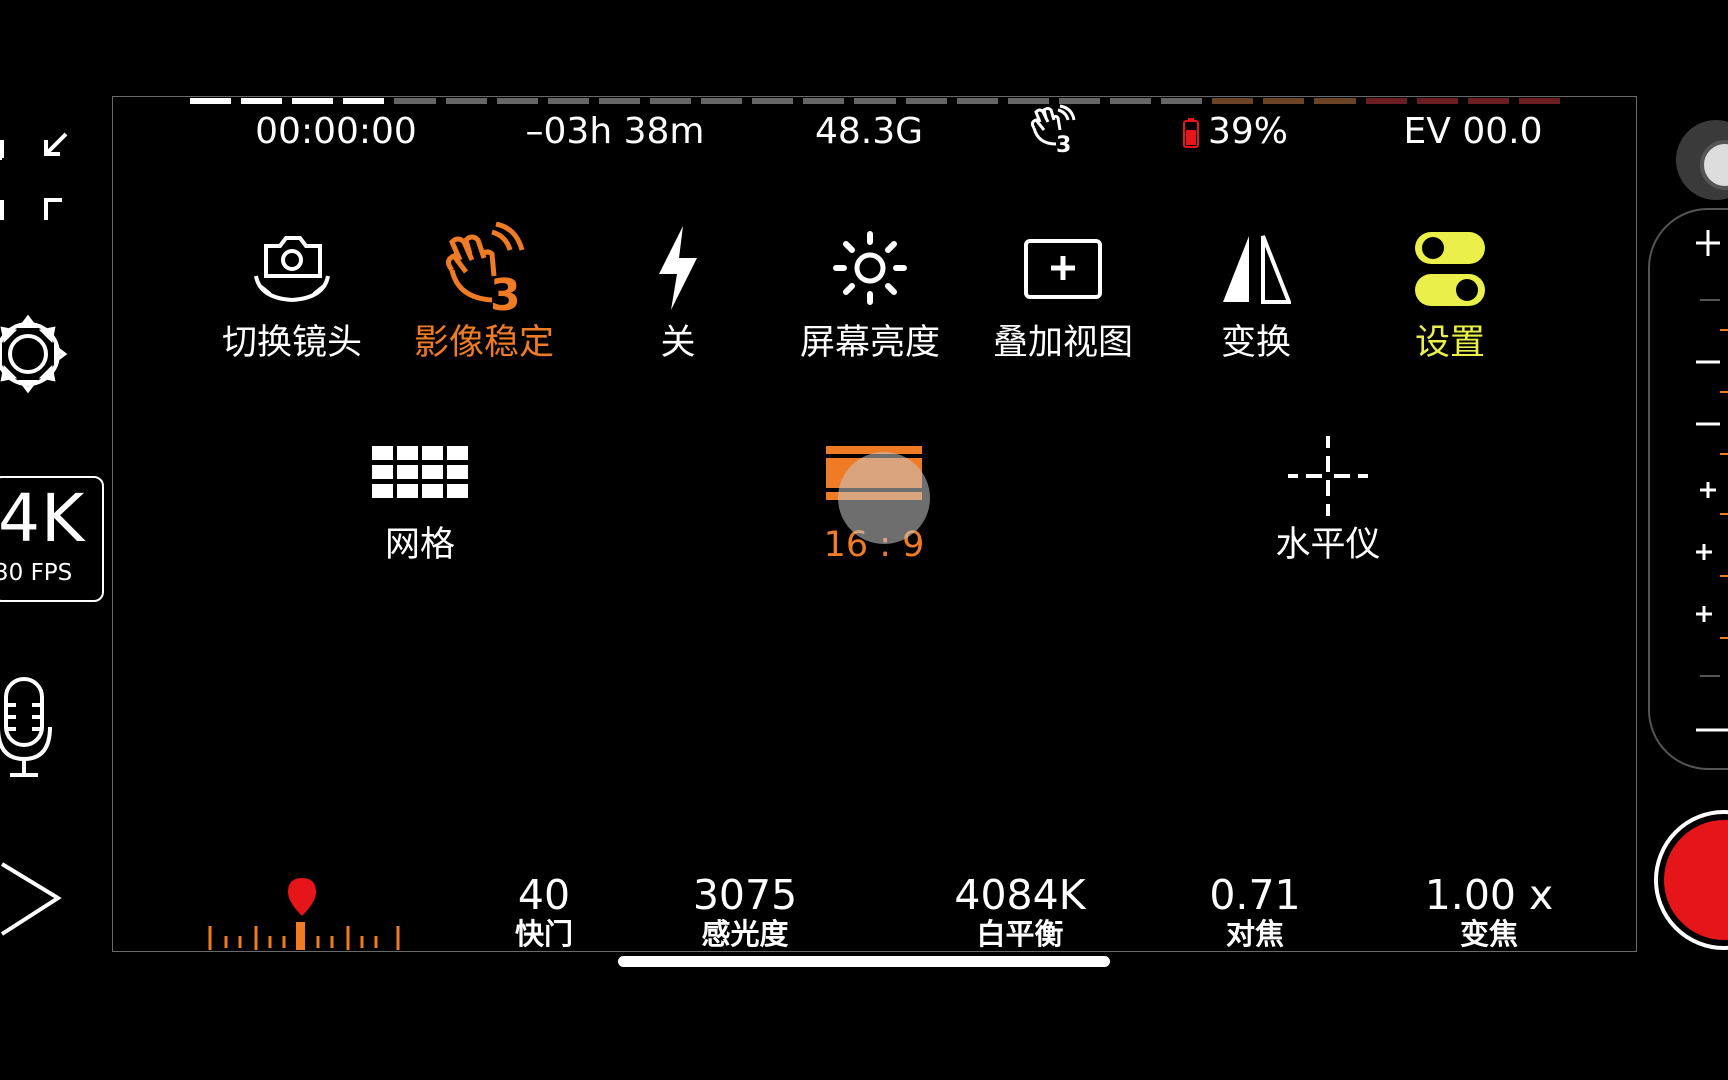  Describe the element at coordinates (28, 726) in the screenshot. I see `microphone-icon` at that location.